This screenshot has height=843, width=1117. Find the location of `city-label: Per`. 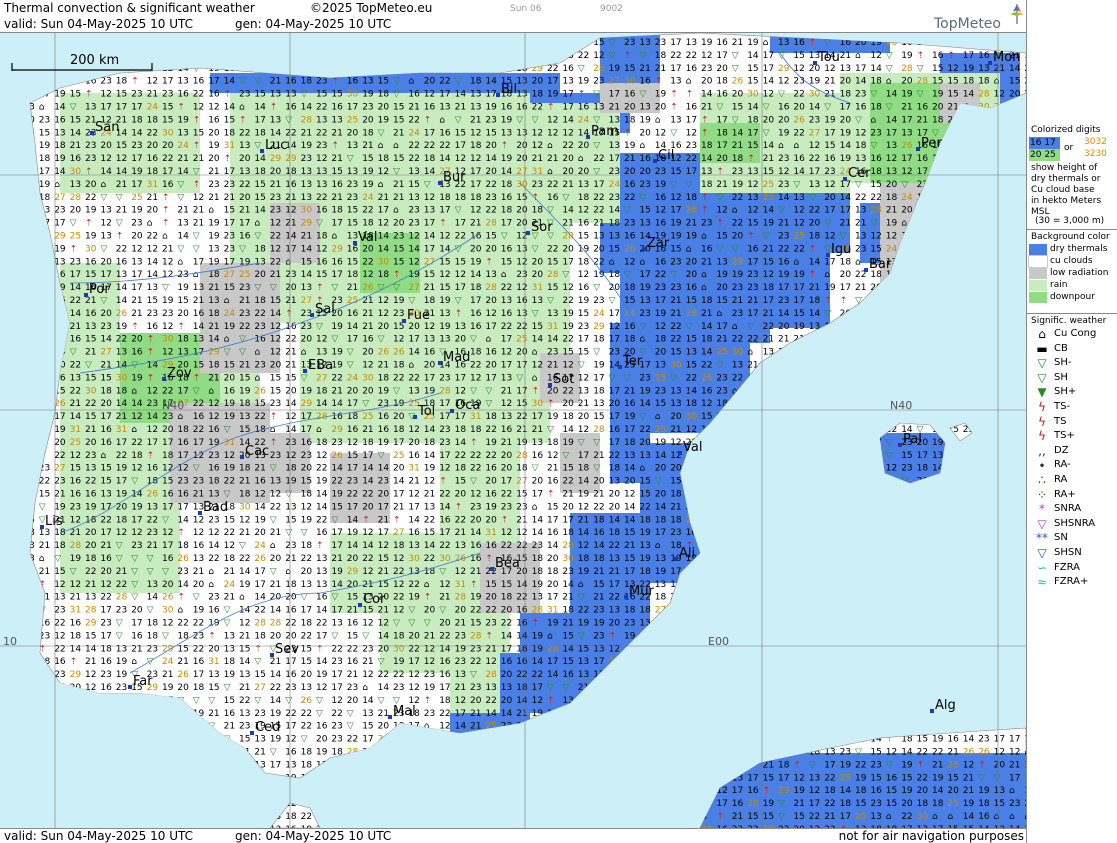

city-label: Per is located at coordinates (931, 143).